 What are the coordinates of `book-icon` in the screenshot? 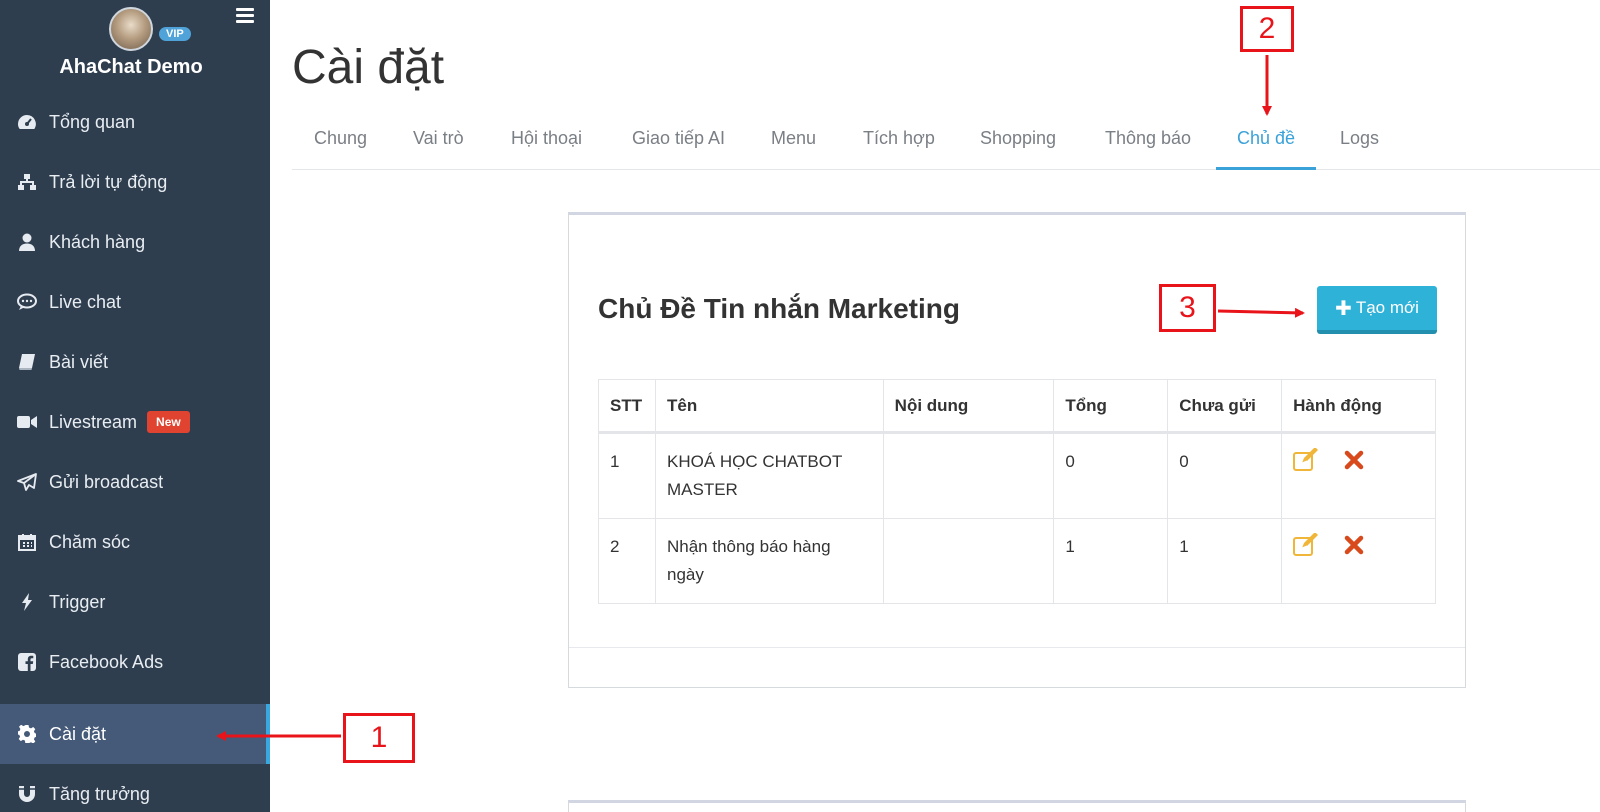 It's located at (27, 362).